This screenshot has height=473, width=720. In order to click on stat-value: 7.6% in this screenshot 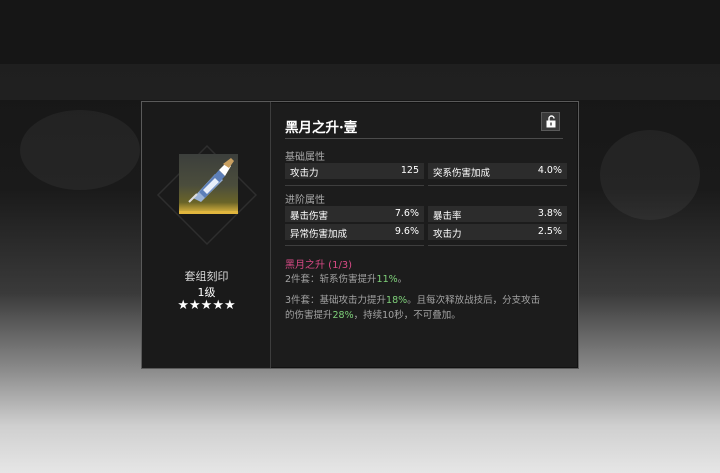, I will do `click(406, 213)`.